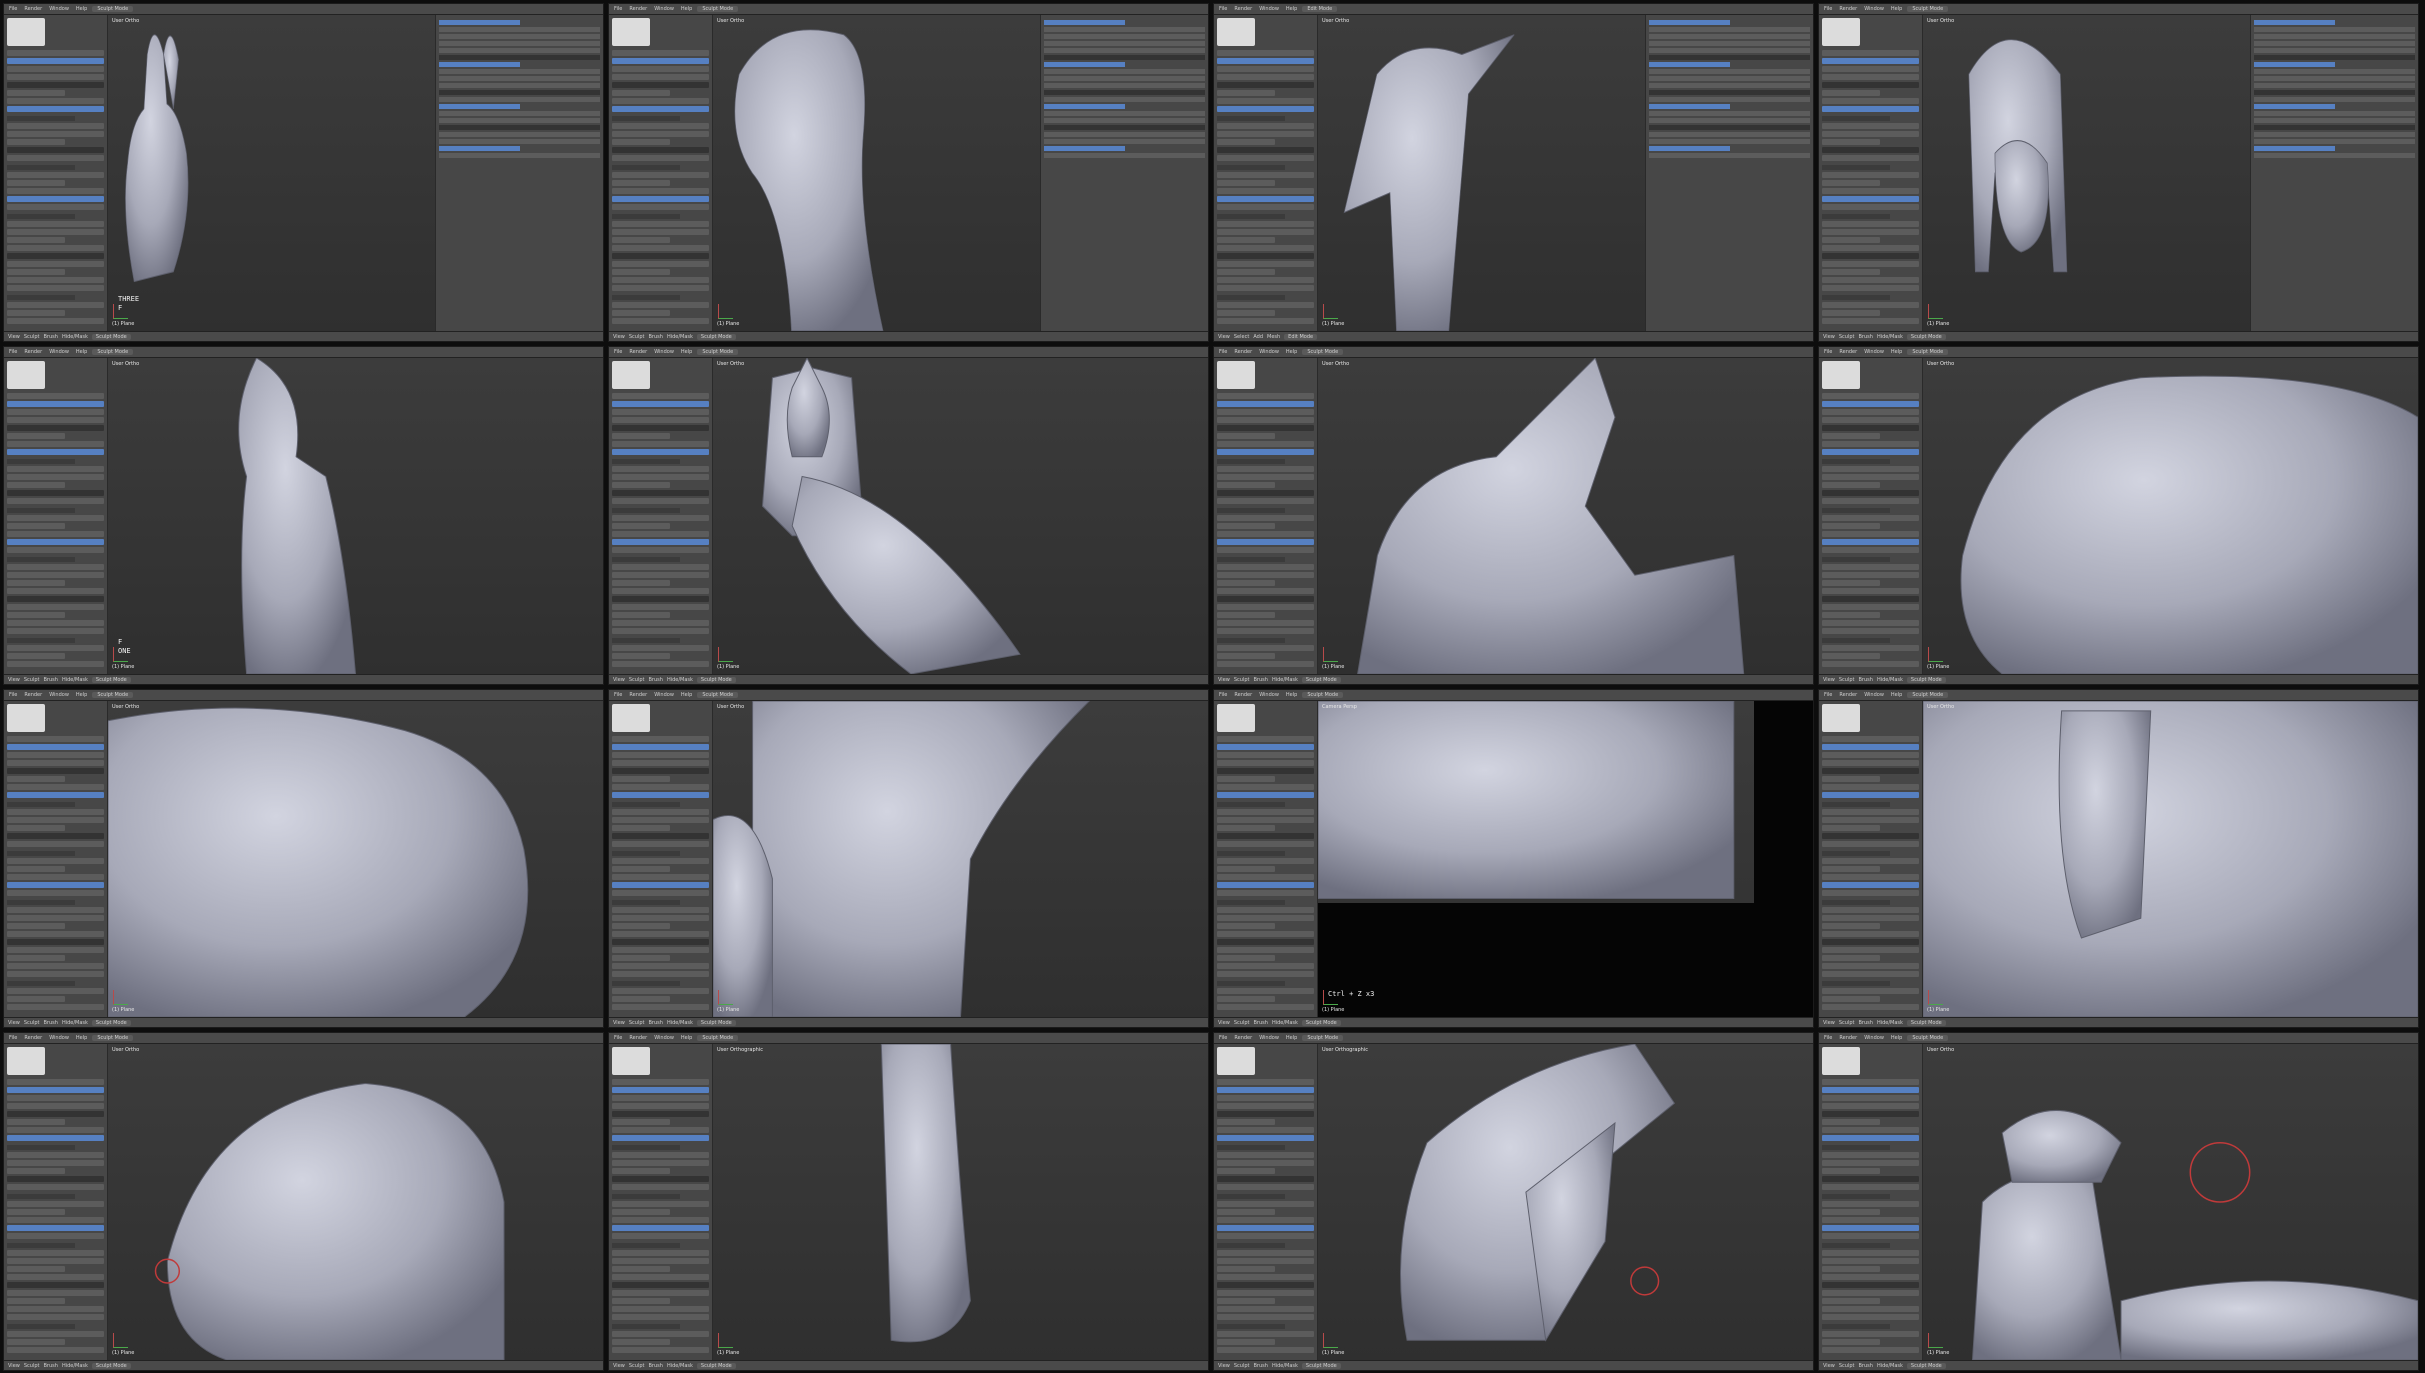  I want to click on brush-thumbnail-icon, so click(1236, 1061).